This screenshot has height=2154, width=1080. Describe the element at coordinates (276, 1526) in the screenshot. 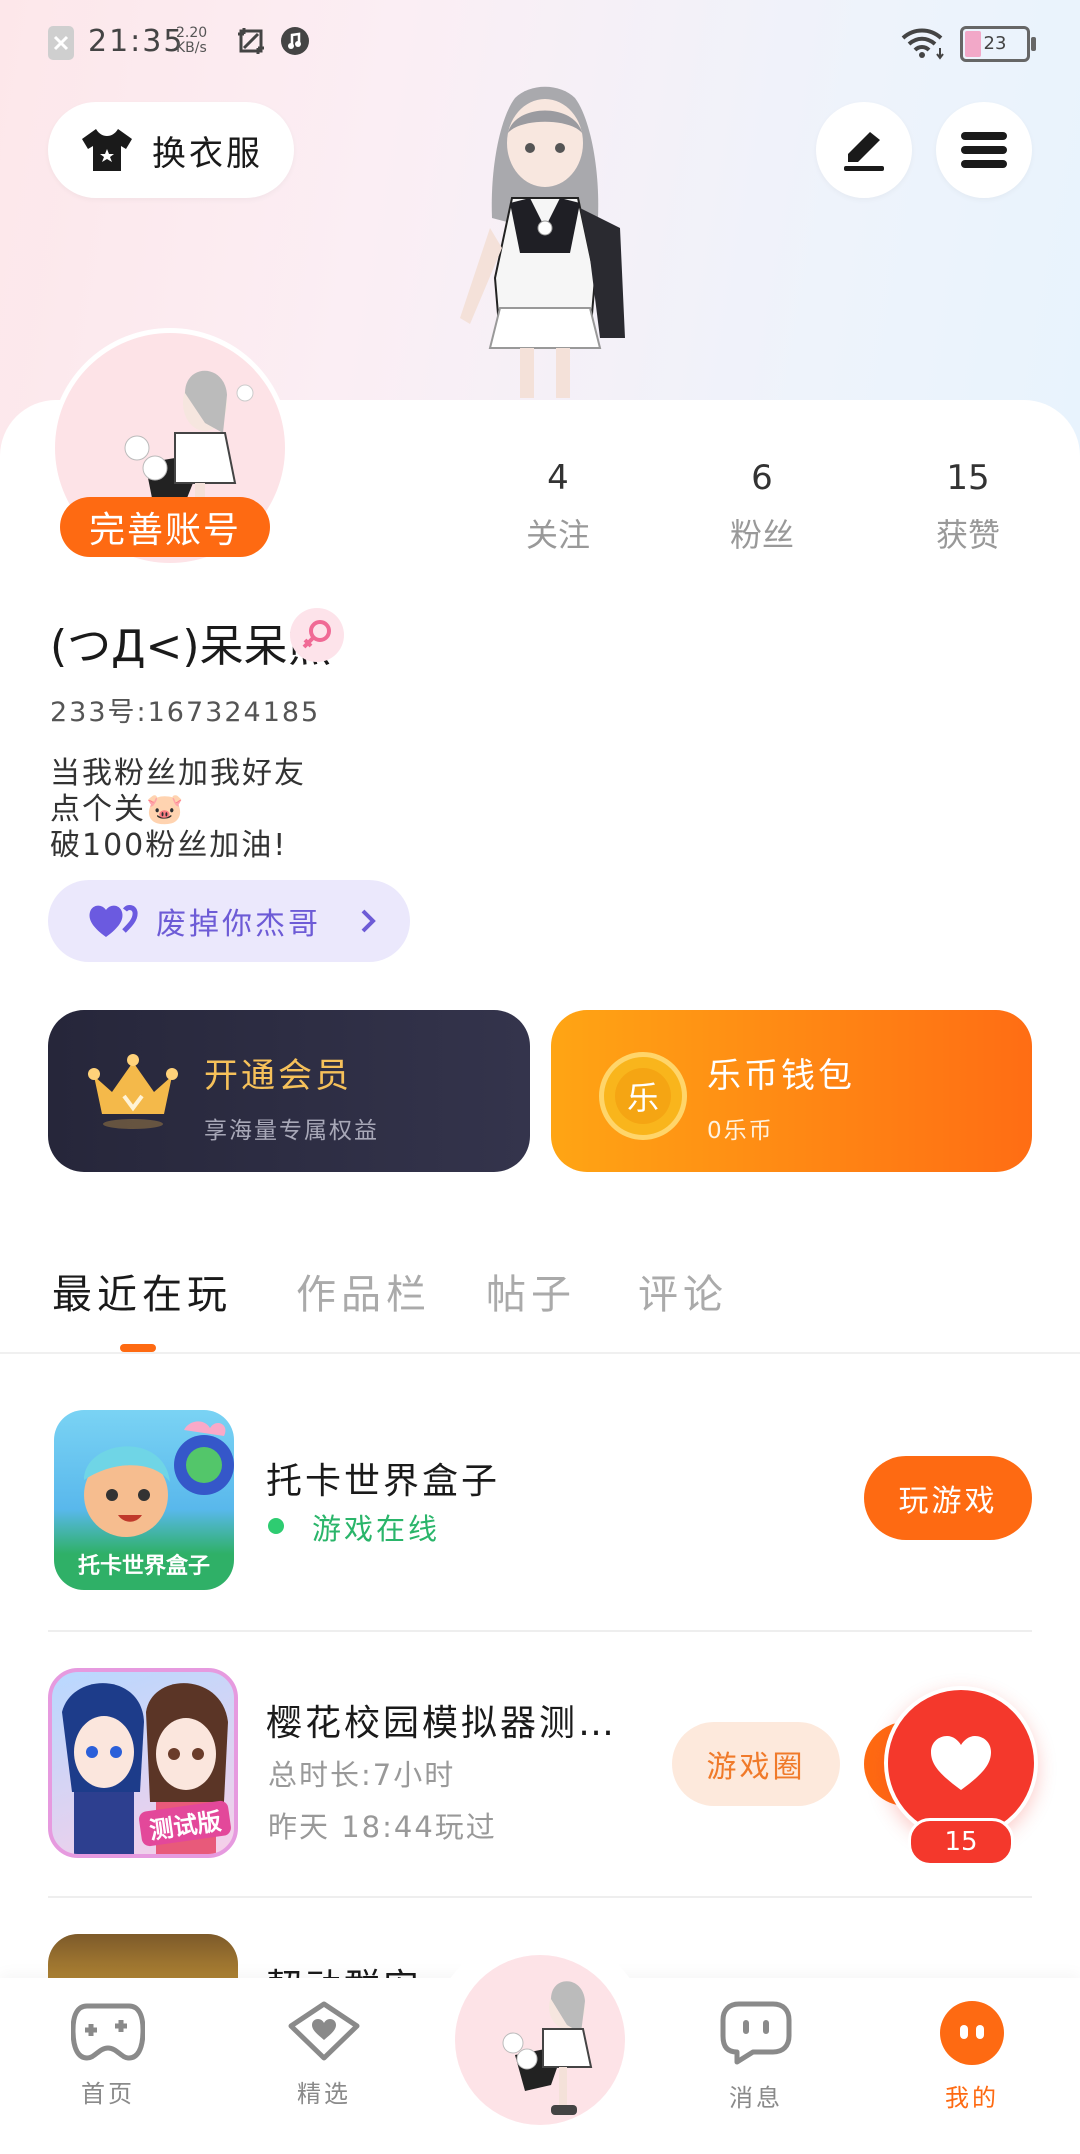

I see `online-status-dot` at that location.